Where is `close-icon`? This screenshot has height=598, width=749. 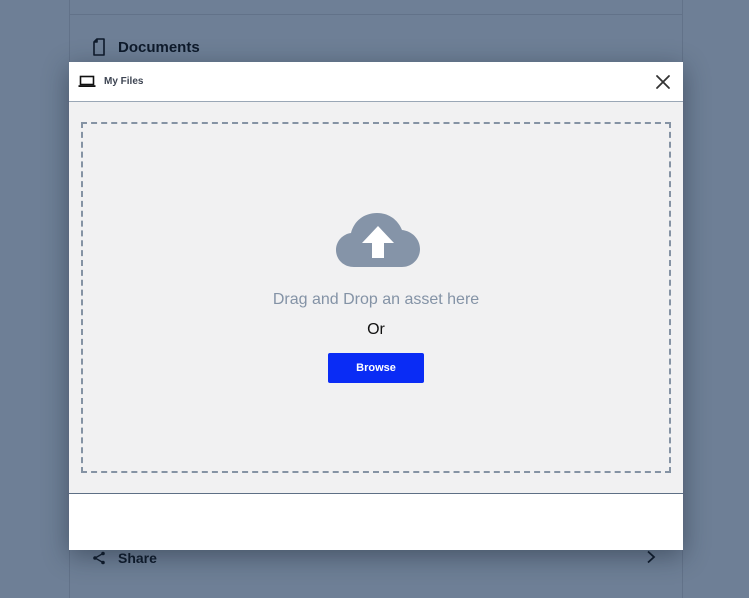 close-icon is located at coordinates (663, 82).